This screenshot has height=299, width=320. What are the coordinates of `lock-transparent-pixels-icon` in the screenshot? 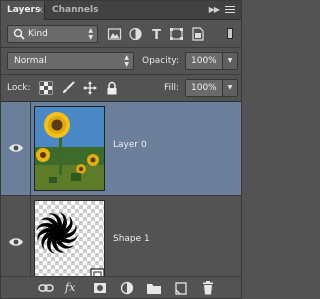 It's located at (46, 88).